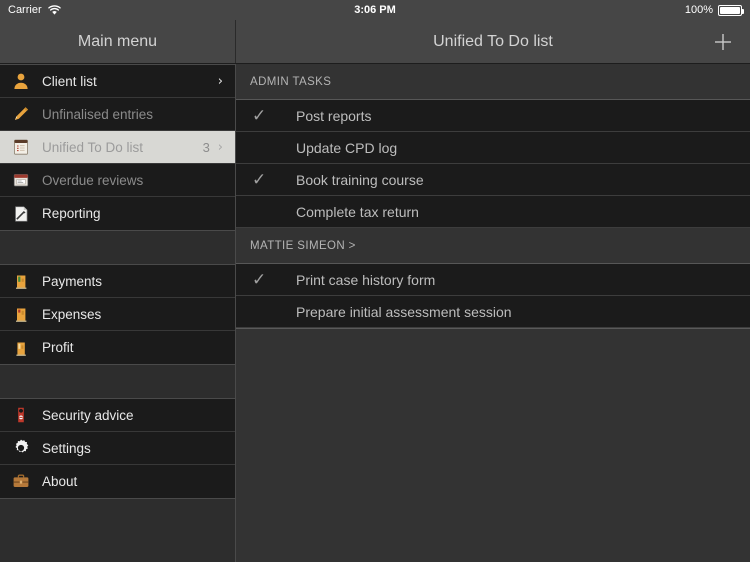 The width and height of the screenshot is (750, 562). What do you see at coordinates (21, 114) in the screenshot?
I see `pencil-icon` at bounding box center [21, 114].